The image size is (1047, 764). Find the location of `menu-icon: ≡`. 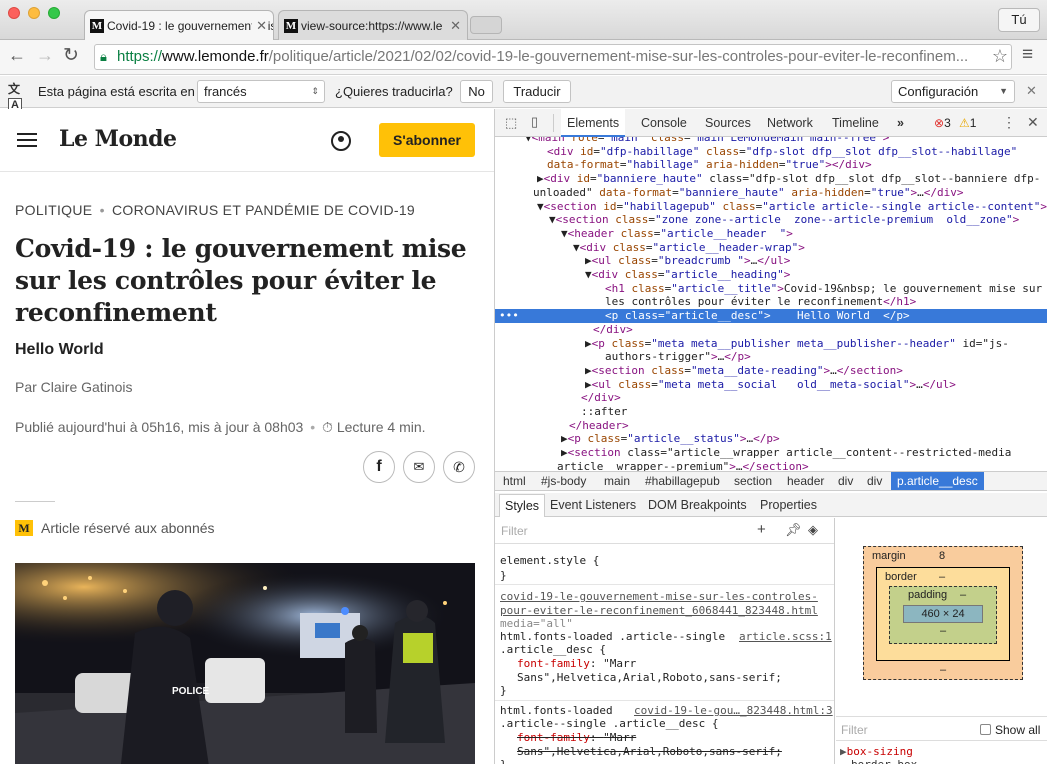

menu-icon: ≡ is located at coordinates (1027, 55).